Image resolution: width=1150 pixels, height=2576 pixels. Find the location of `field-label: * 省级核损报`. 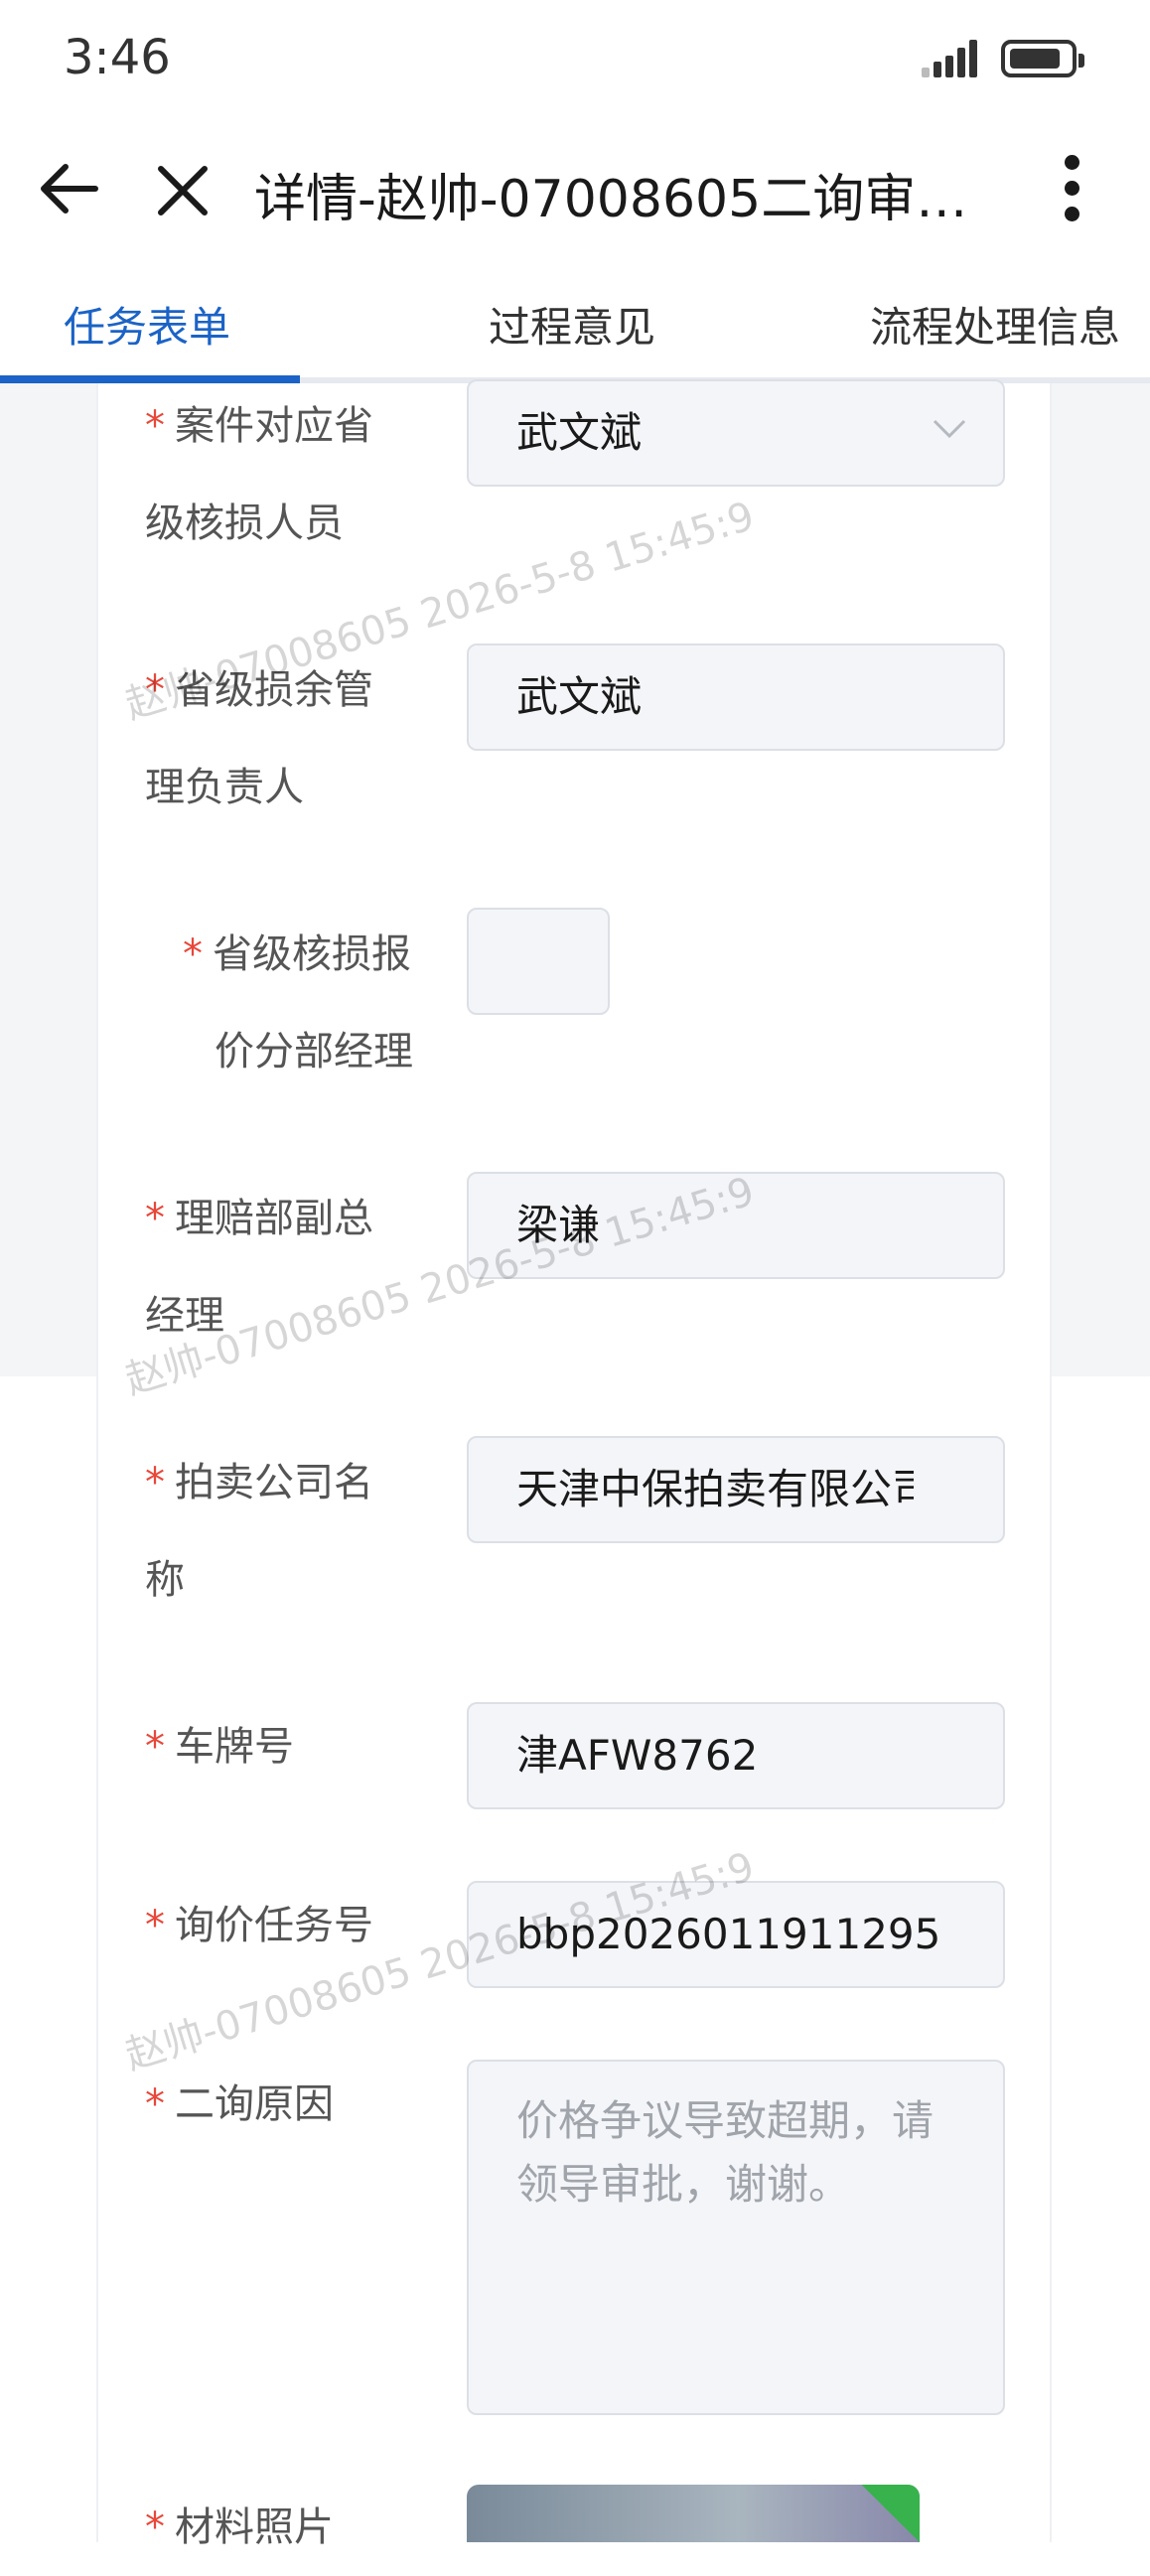

field-label: * 省级核损报 is located at coordinates (297, 954).